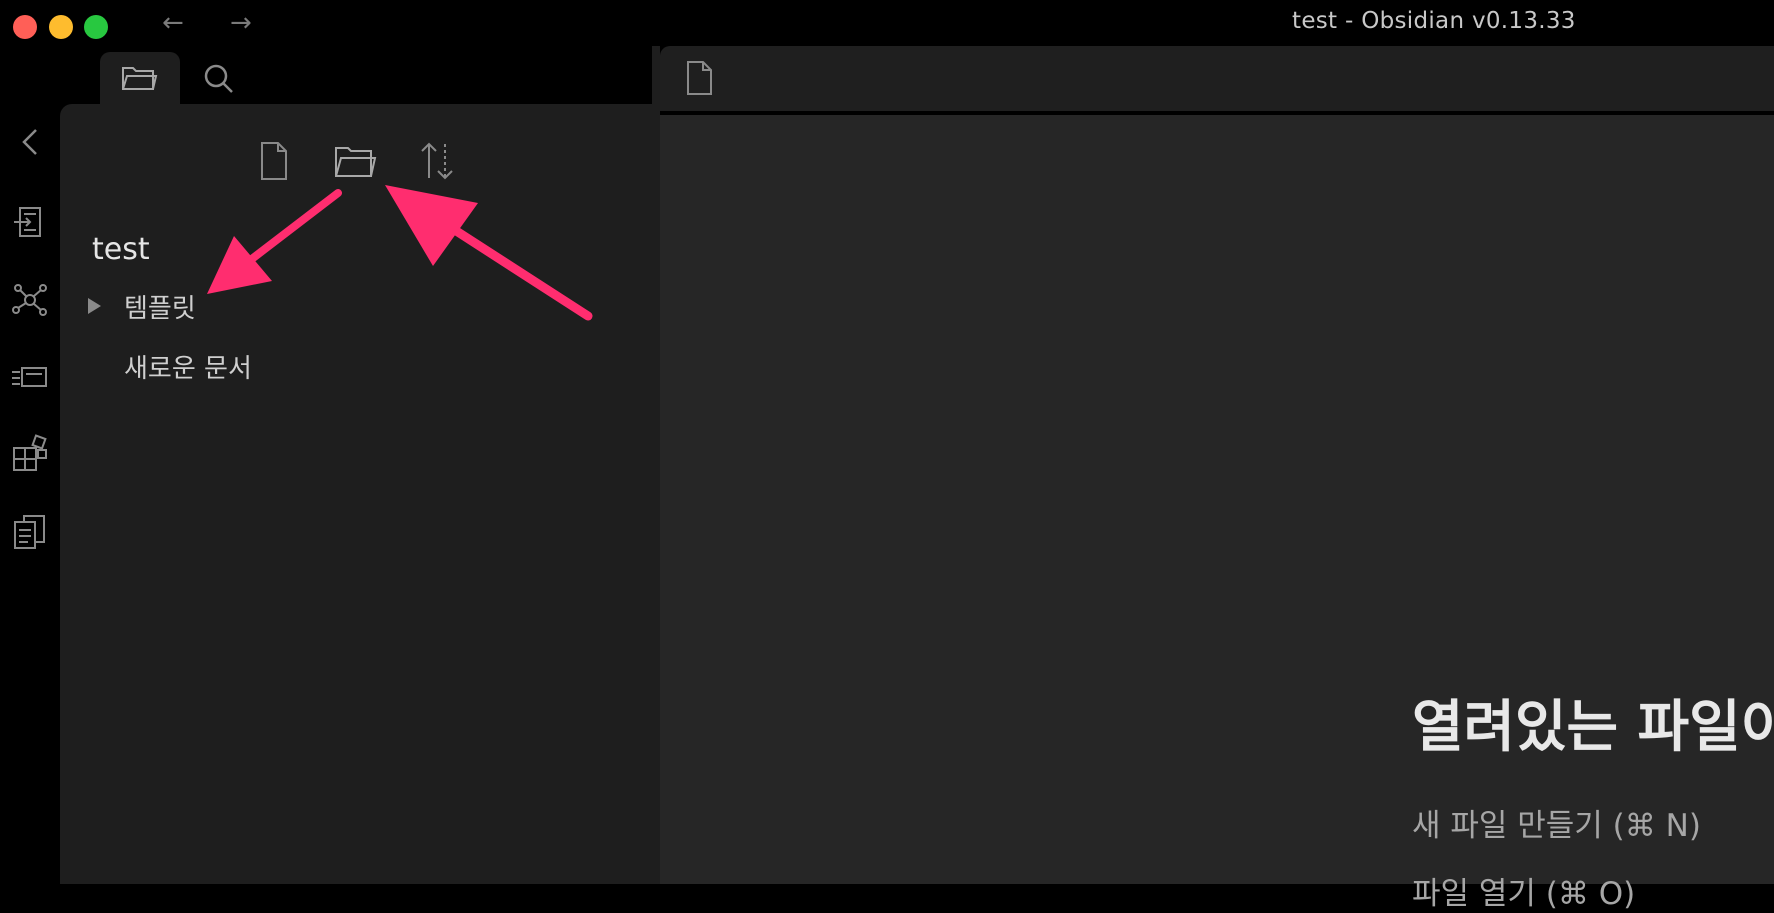 This screenshot has width=1774, height=913. What do you see at coordinates (121, 249) in the screenshot?
I see `vault-name: test` at bounding box center [121, 249].